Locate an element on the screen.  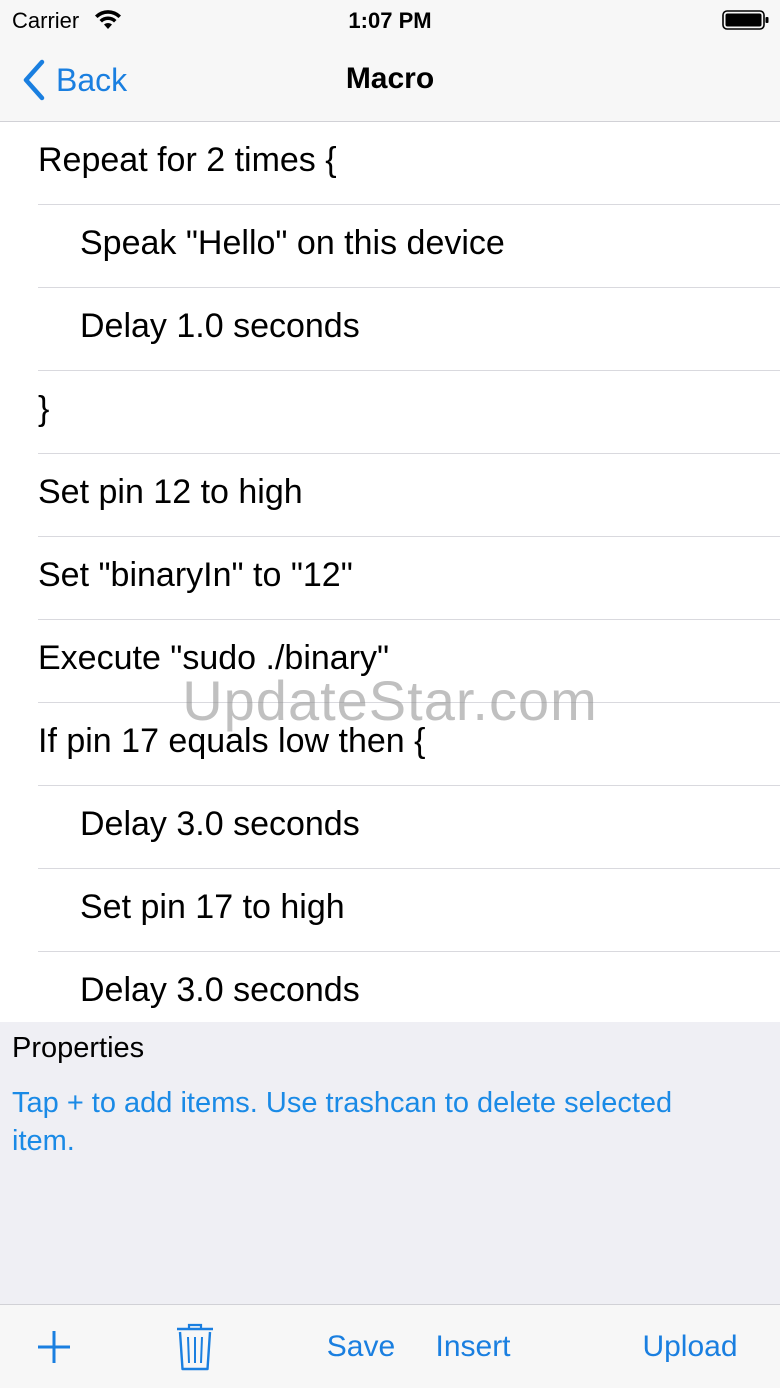
list-item: Set "binaryIn" to "12" is located at coordinates (390, 578).